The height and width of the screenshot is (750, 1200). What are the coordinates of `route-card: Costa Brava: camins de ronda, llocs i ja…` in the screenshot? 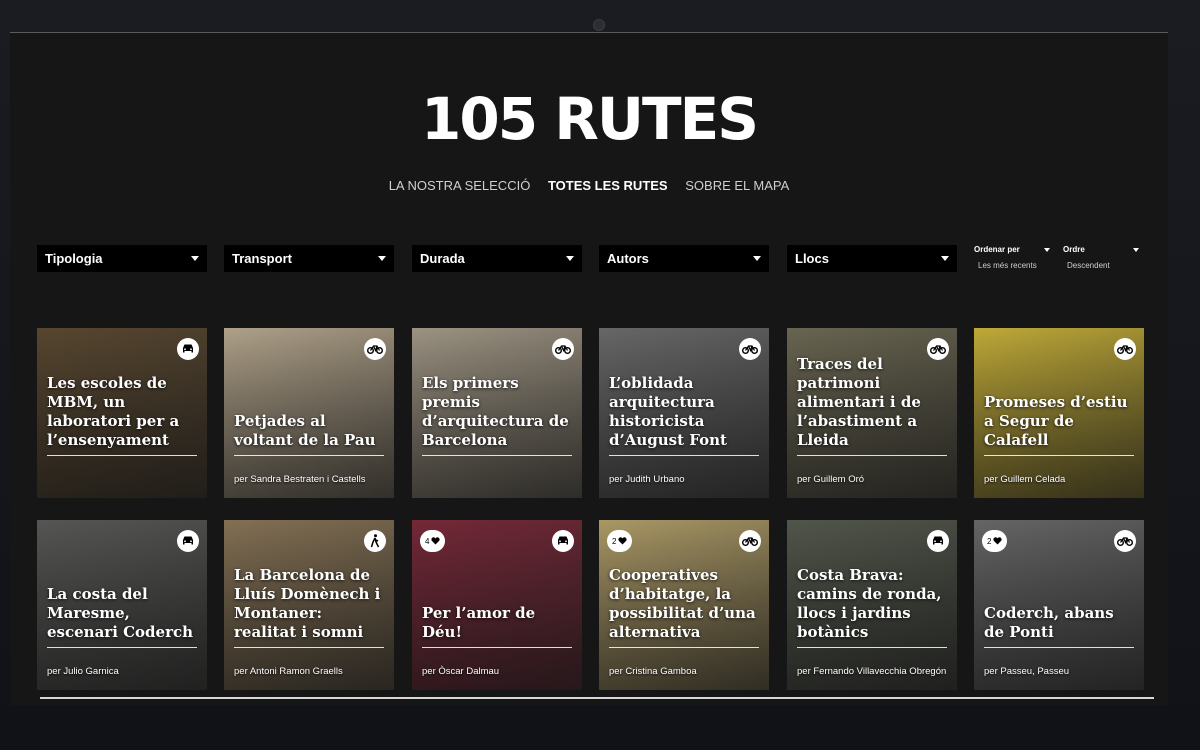 It's located at (872, 605).